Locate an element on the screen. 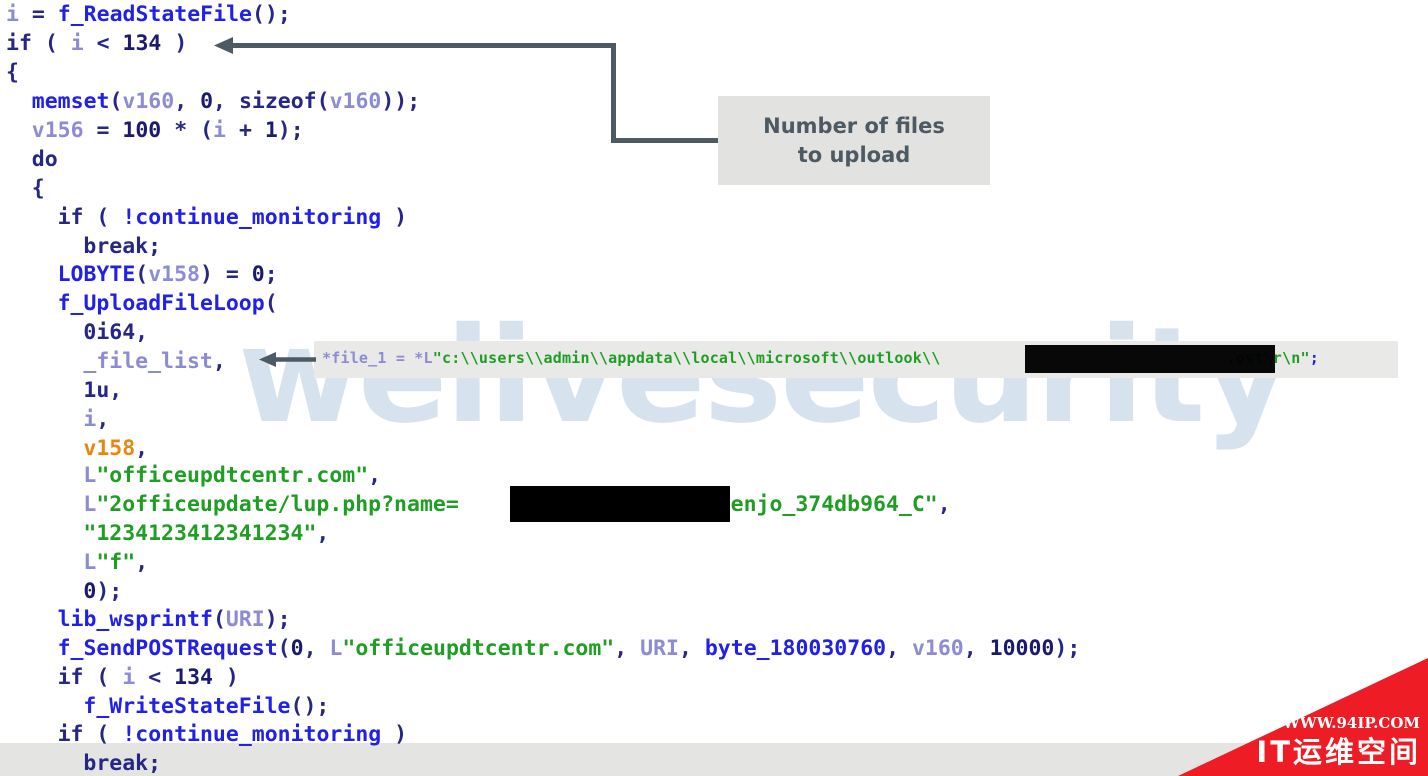  callout-label: Number of files to upload is located at coordinates (854, 140).